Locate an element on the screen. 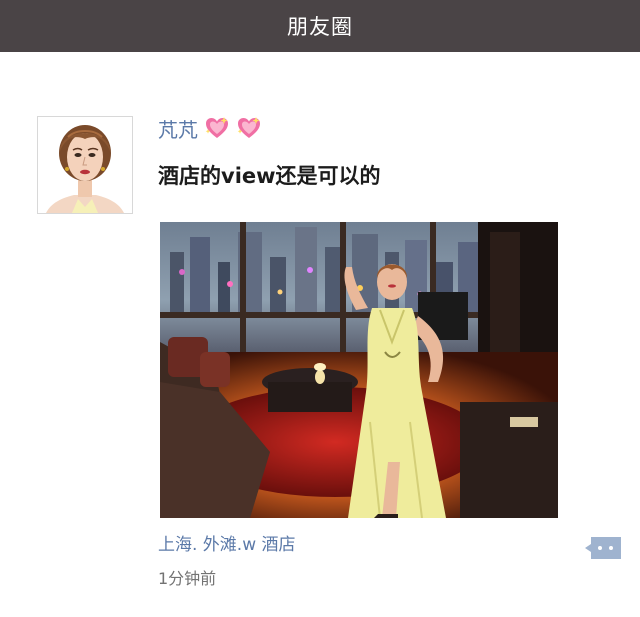 Image resolution: width=640 pixels, height=617 pixels. post-author-row: 芃芃 is located at coordinates (210, 128).